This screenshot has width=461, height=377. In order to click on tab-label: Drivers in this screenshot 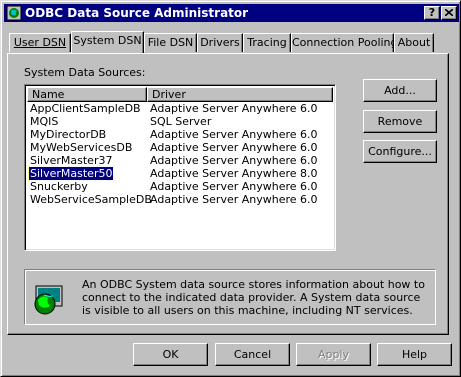, I will do `click(220, 42)`.